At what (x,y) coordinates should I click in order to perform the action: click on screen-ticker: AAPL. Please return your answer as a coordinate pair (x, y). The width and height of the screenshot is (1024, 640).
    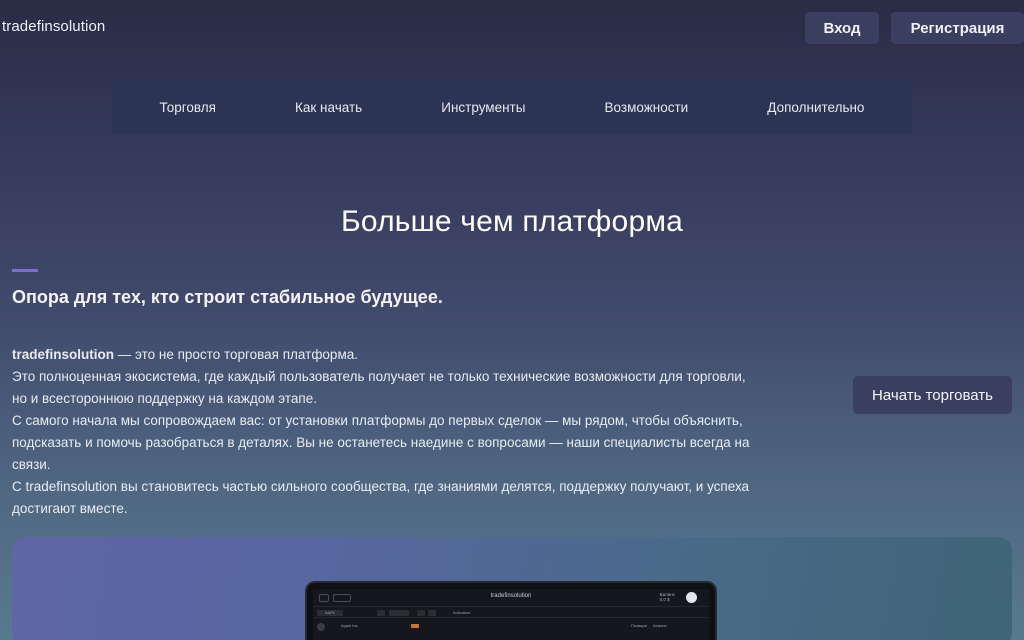
    Looking at the image, I should click on (330, 612).